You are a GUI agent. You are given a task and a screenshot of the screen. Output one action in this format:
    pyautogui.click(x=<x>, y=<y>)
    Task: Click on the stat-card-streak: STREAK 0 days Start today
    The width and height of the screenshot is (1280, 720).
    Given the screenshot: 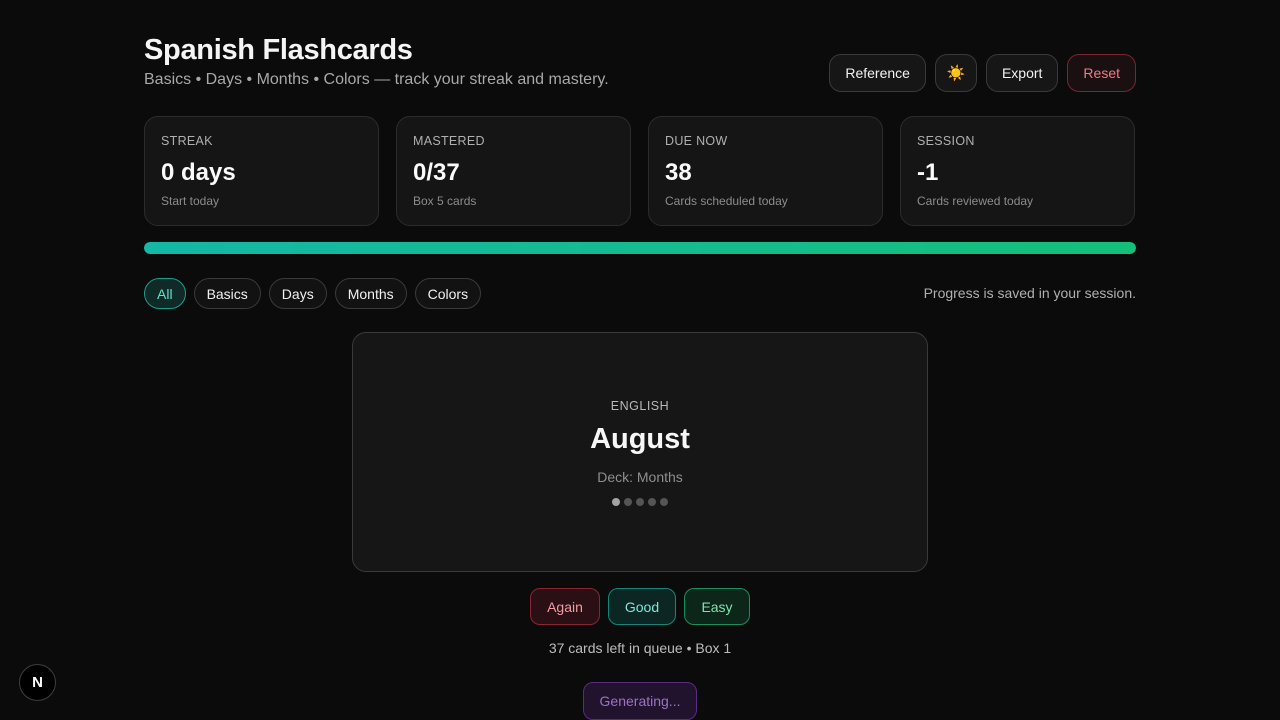 What is the action you would take?
    pyautogui.click(x=261, y=171)
    